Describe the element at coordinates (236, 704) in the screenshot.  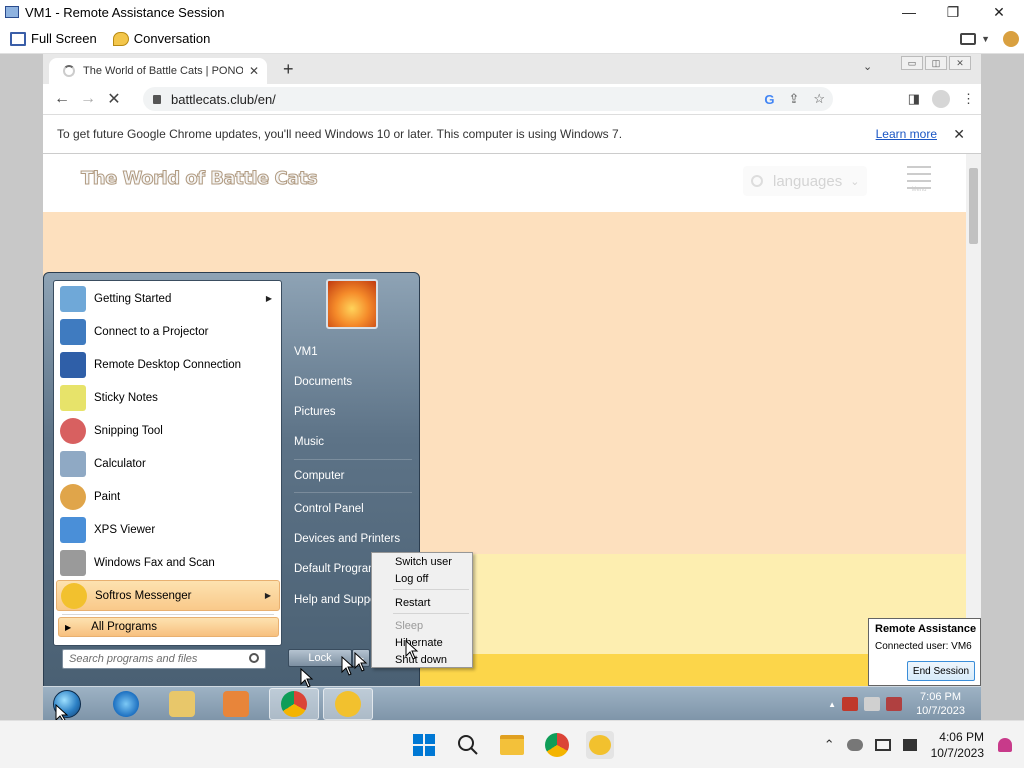
I see `taskbar-media-player` at that location.